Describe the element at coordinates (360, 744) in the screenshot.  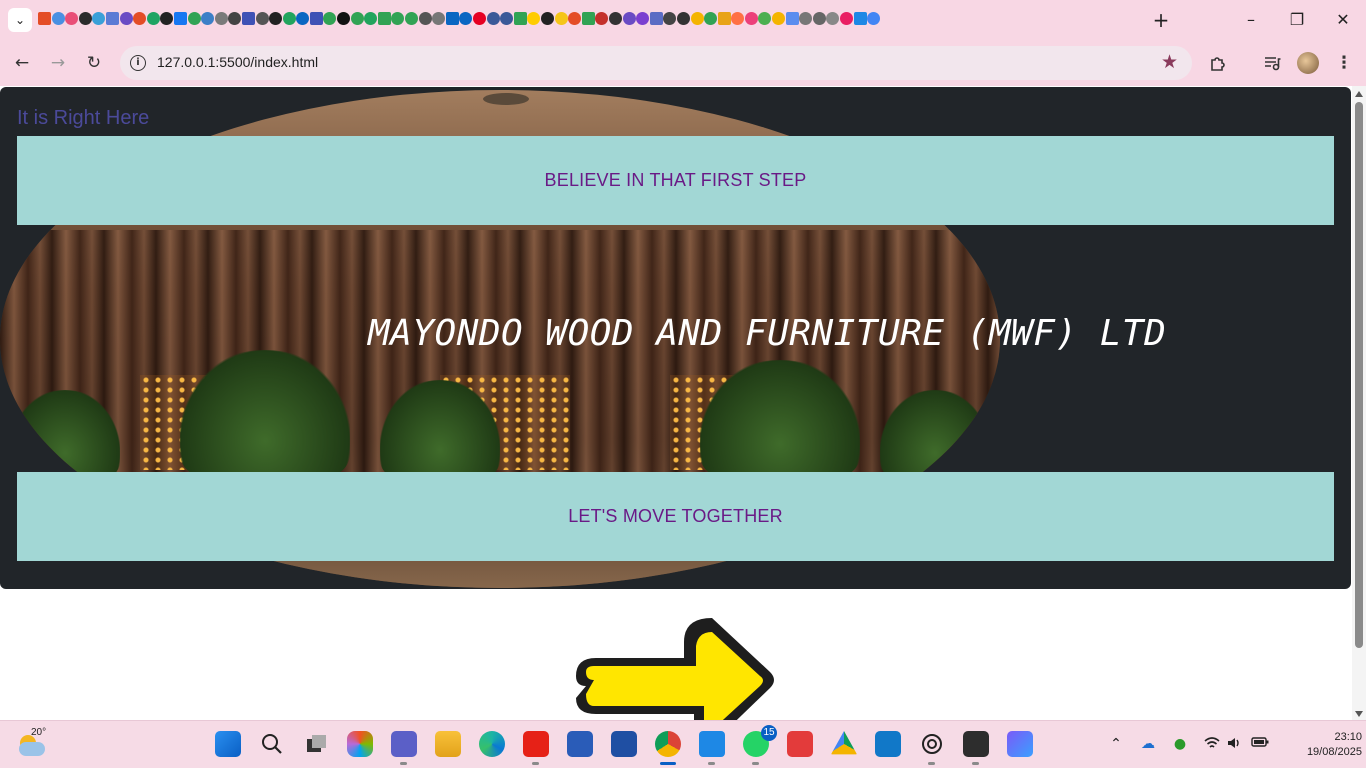
I see `copilot-icon` at that location.